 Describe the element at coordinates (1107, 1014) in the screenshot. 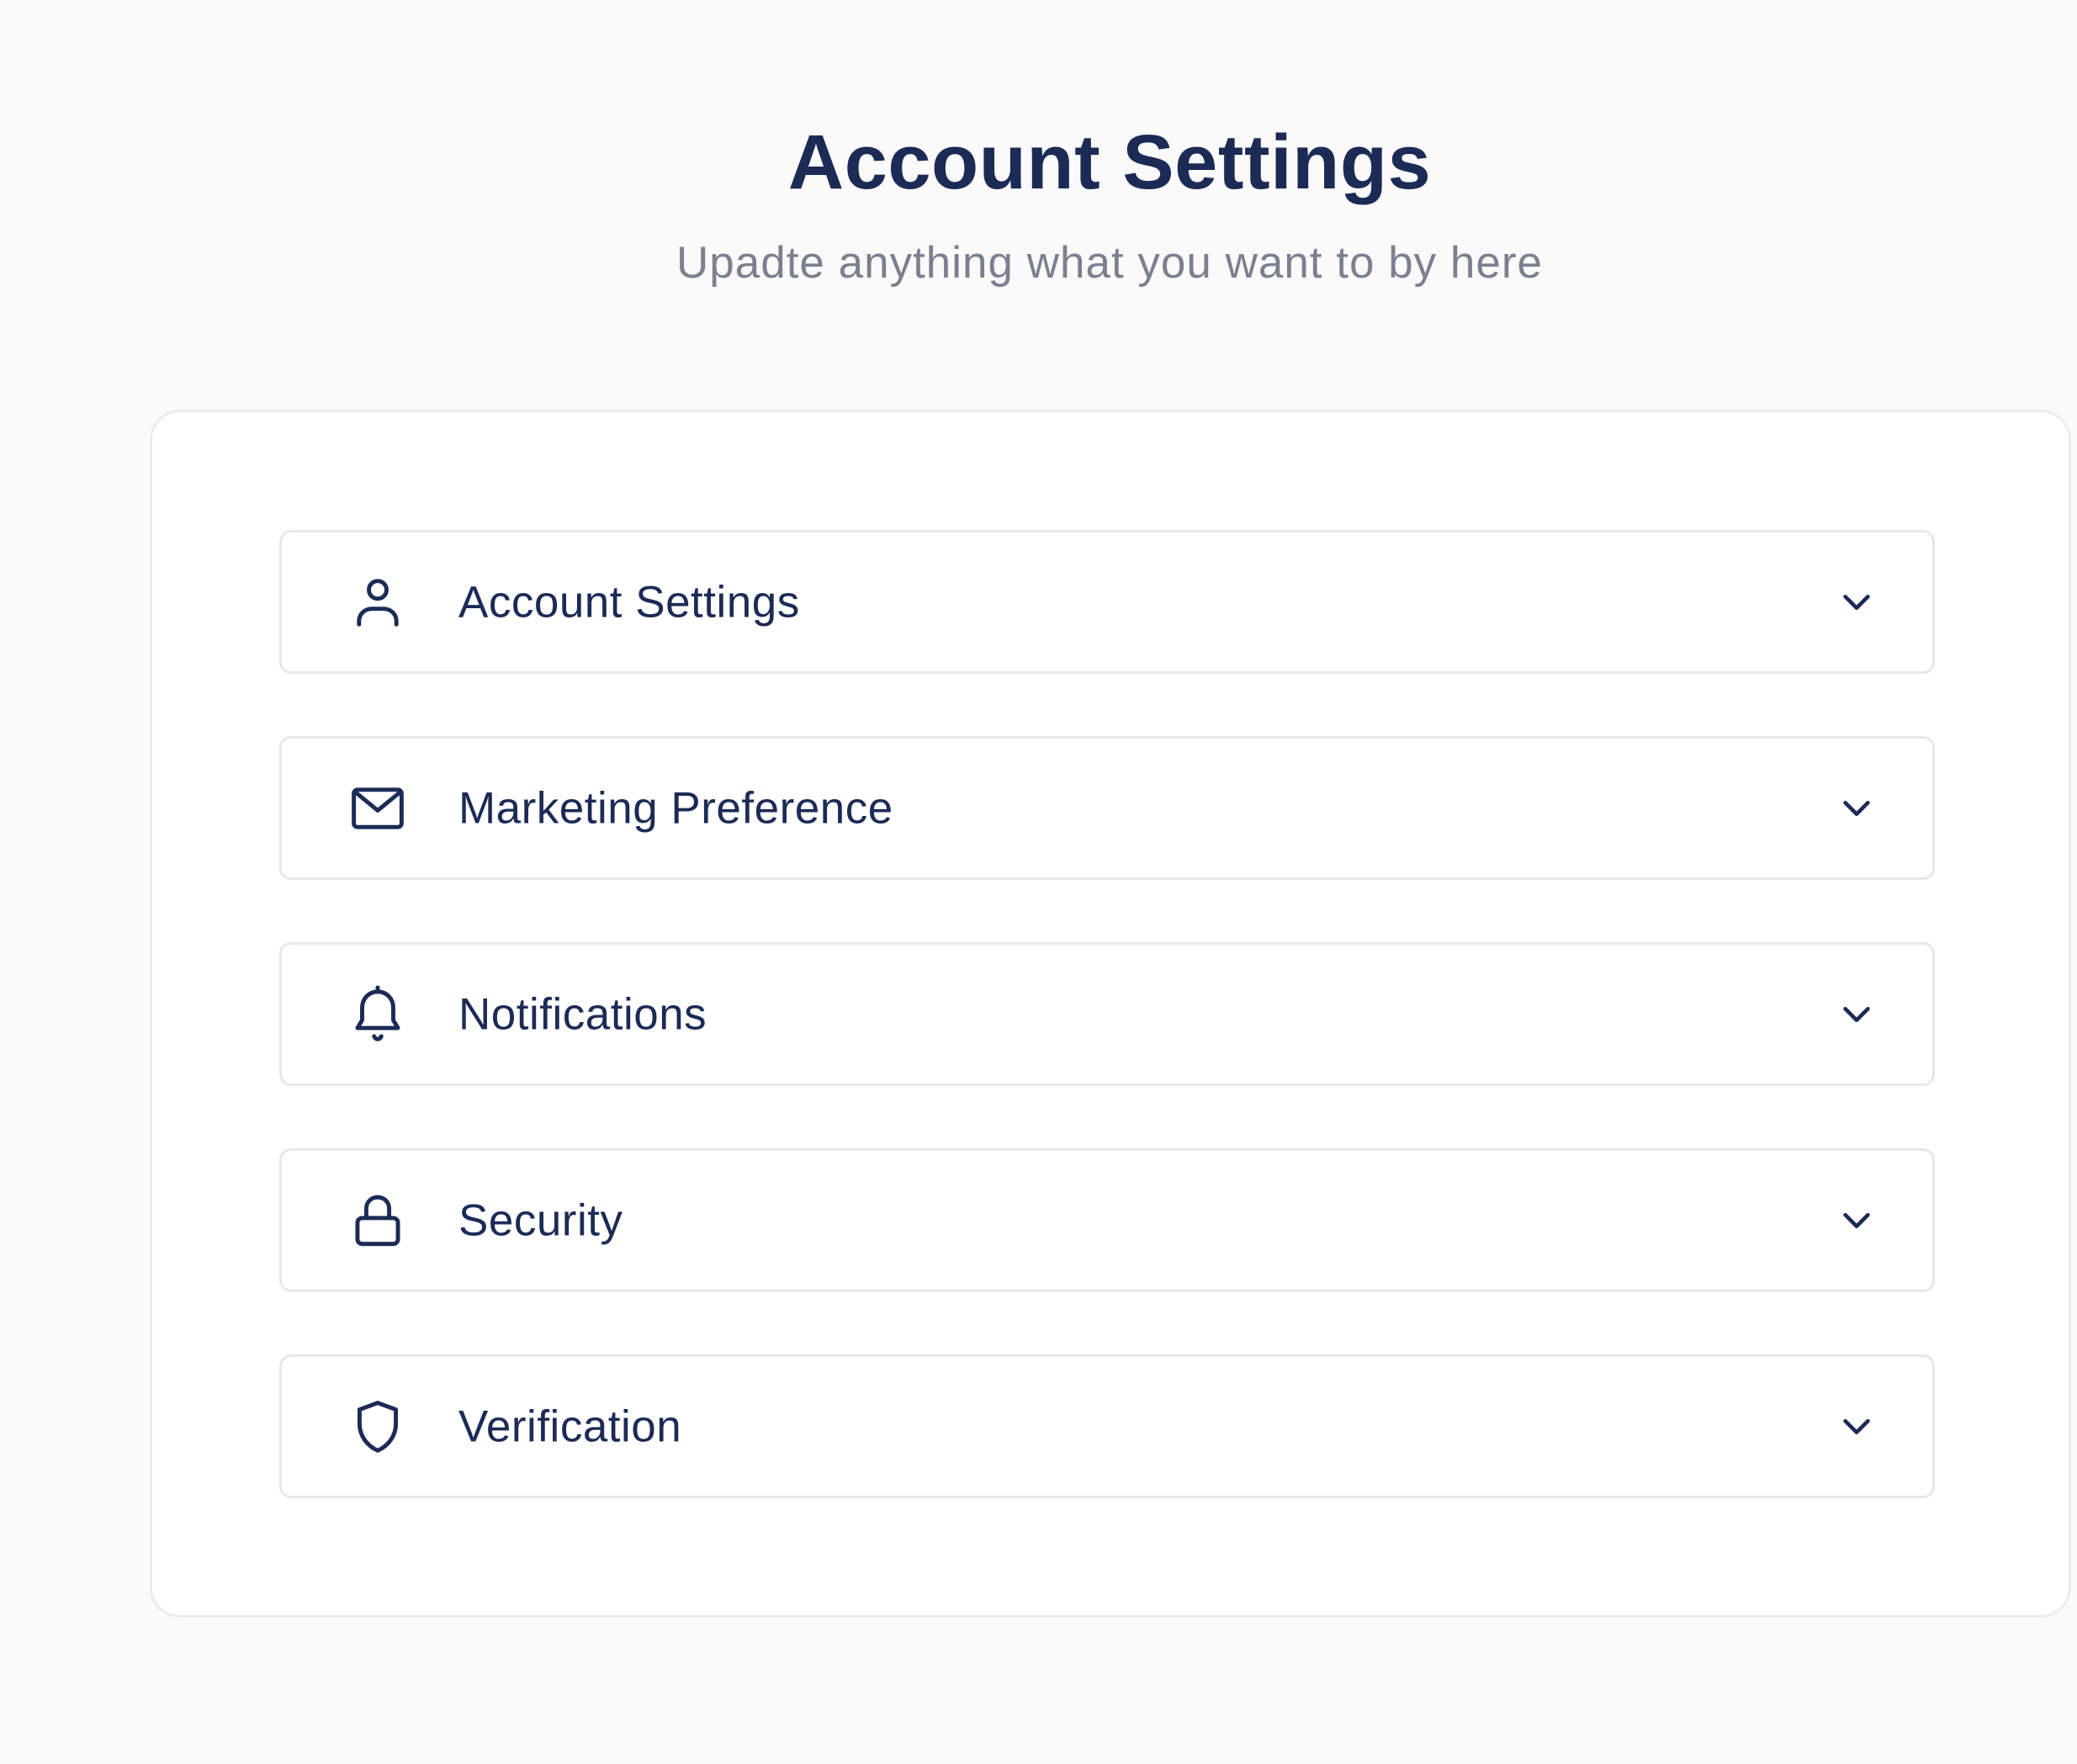

I see `accordion-notifications: Notifications` at that location.